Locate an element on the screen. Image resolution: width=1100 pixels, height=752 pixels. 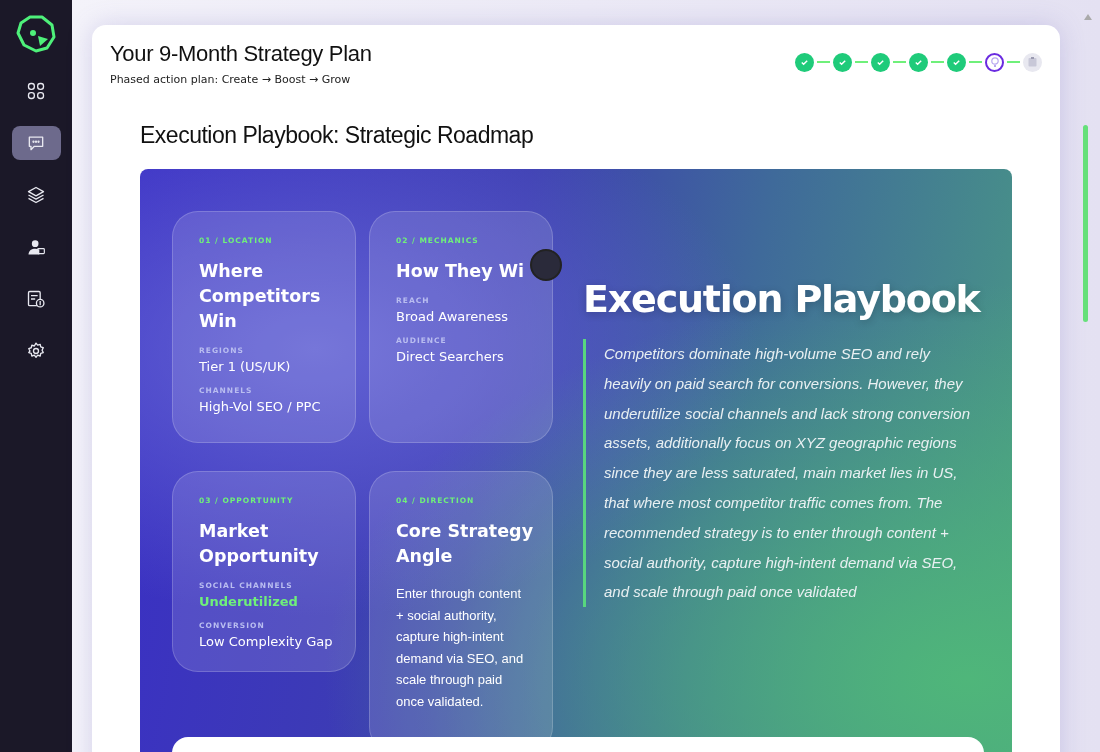
field-value: Underutilized is located at coordinates (249, 601).